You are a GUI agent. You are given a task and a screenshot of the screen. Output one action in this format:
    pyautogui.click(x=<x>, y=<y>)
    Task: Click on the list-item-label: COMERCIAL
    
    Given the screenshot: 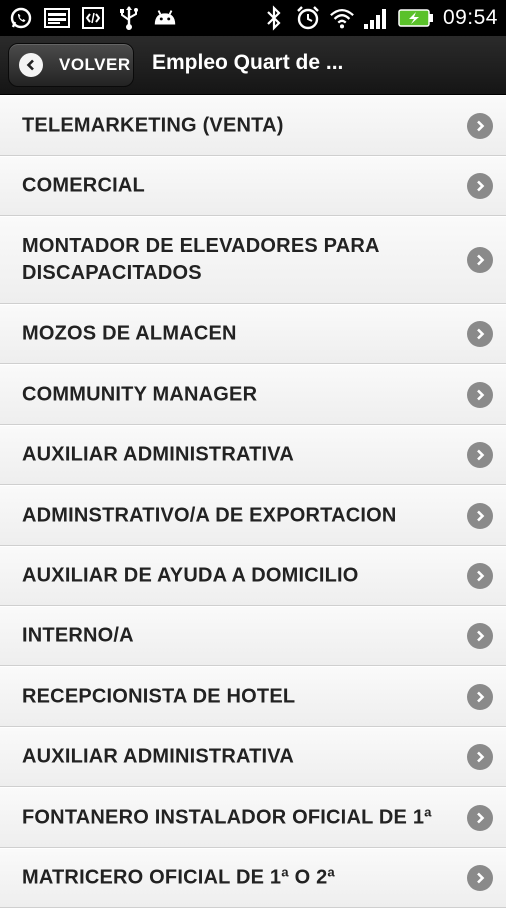 What is the action you would take?
    pyautogui.click(x=83, y=185)
    